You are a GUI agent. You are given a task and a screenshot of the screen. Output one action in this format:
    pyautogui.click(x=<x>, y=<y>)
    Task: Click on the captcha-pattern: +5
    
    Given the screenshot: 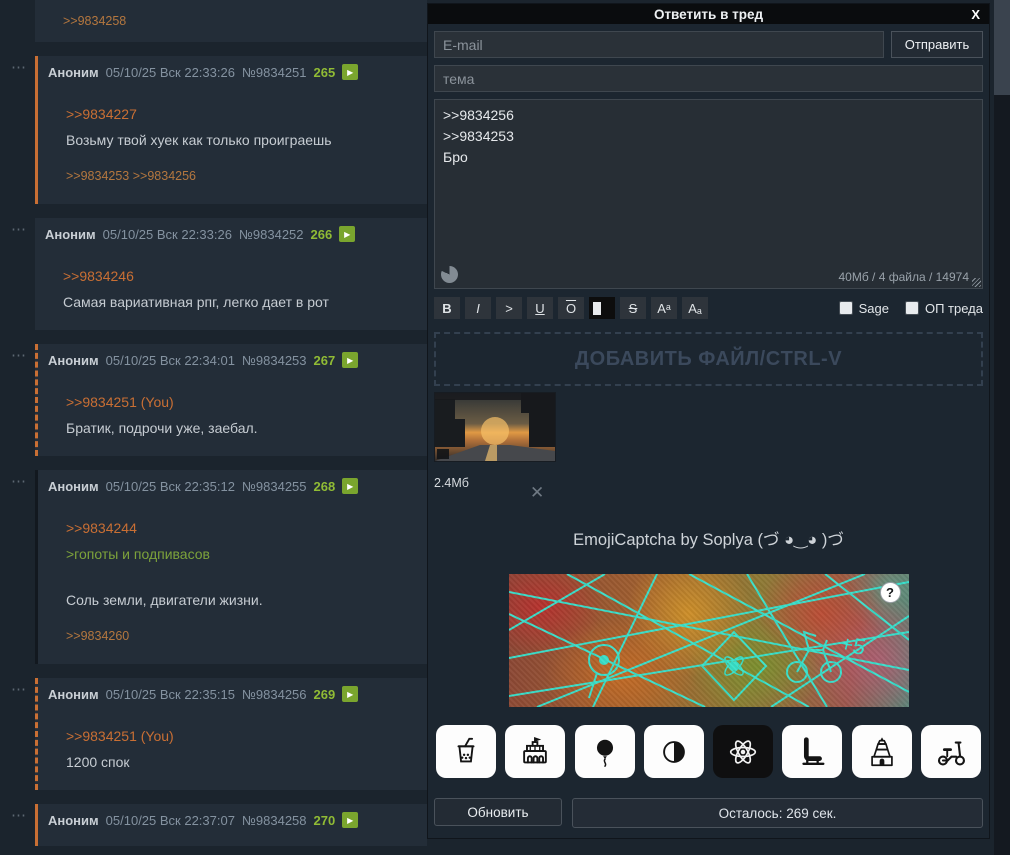 What is the action you would take?
    pyautogui.click(x=708, y=640)
    